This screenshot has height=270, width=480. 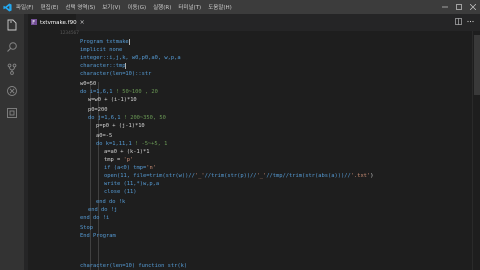 What do you see at coordinates (220, 7) in the screenshot?
I see `menu-help: 도움말(H)` at bounding box center [220, 7].